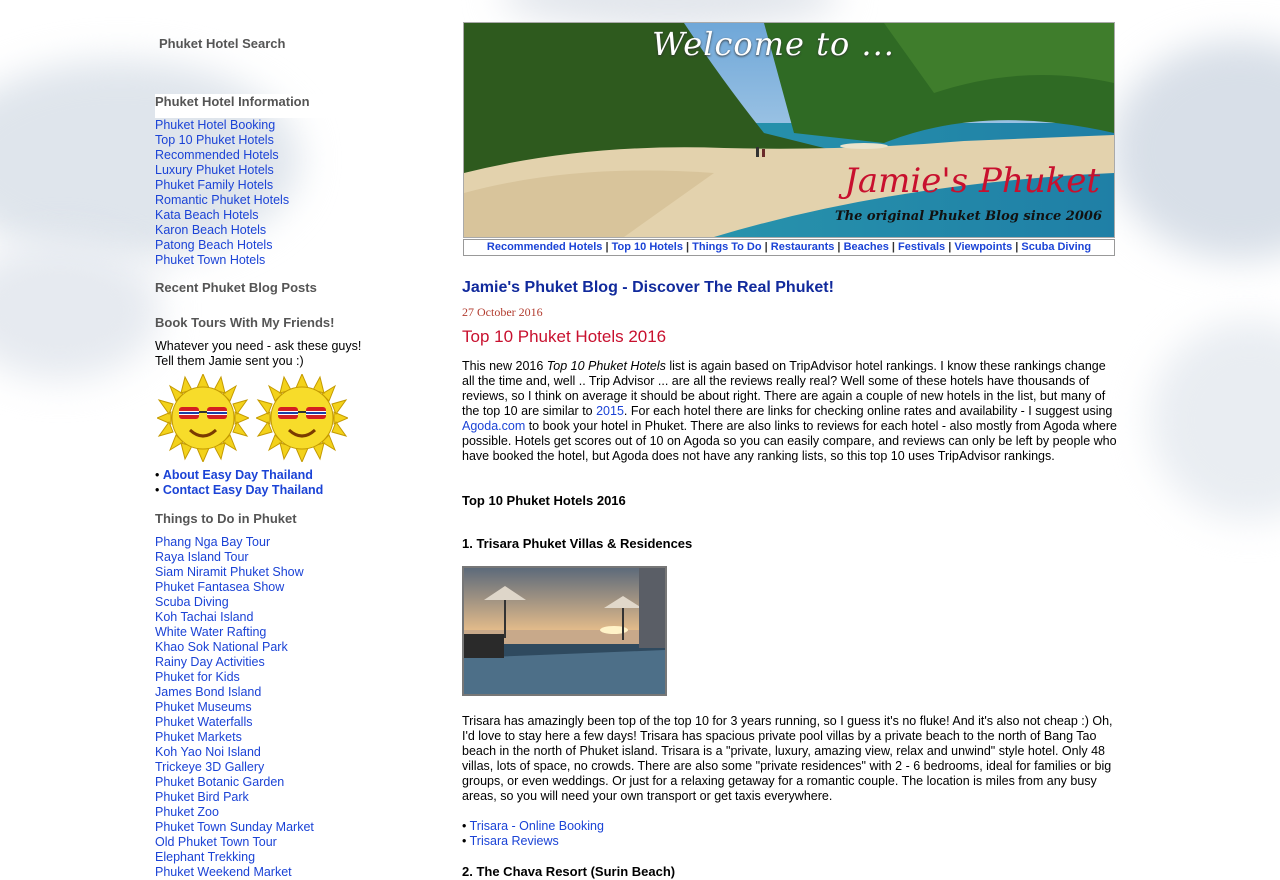 Image resolution: width=1280 pixels, height=880 pixels. What do you see at coordinates (968, 216) in the screenshot?
I see `banner-tagline: The original Phuket Blog since 2006` at bounding box center [968, 216].